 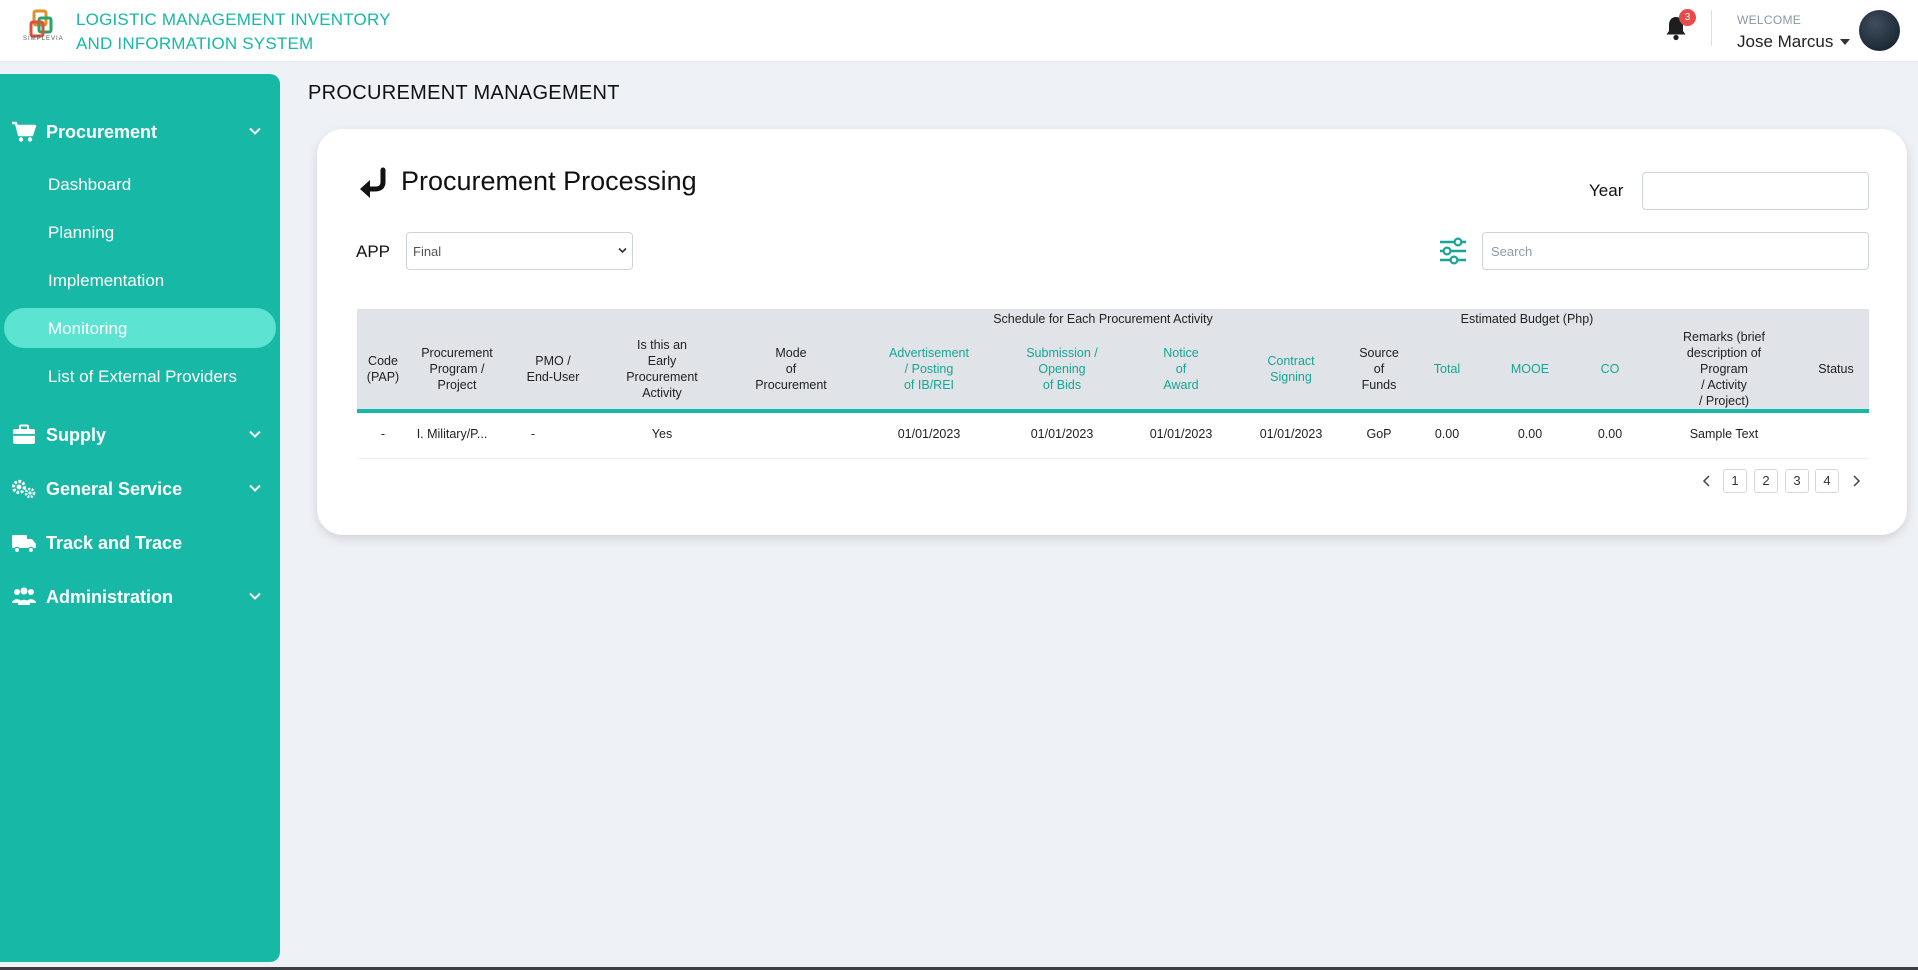 What do you see at coordinates (929, 353) in the screenshot?
I see `header-line: Advertisement` at bounding box center [929, 353].